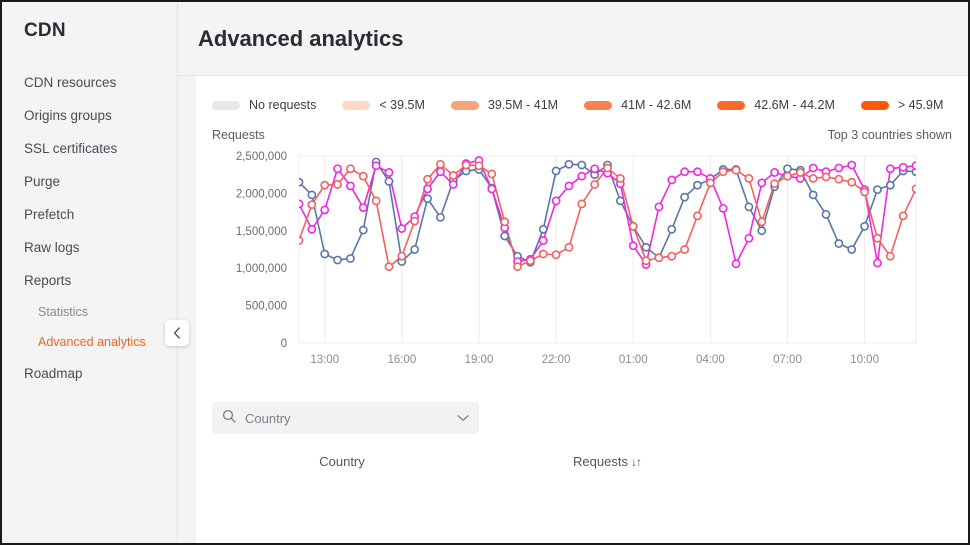 This screenshot has height=545, width=970. Describe the element at coordinates (89, 373) in the screenshot. I see `sidebar-item-roadmap: Roadmap` at that location.